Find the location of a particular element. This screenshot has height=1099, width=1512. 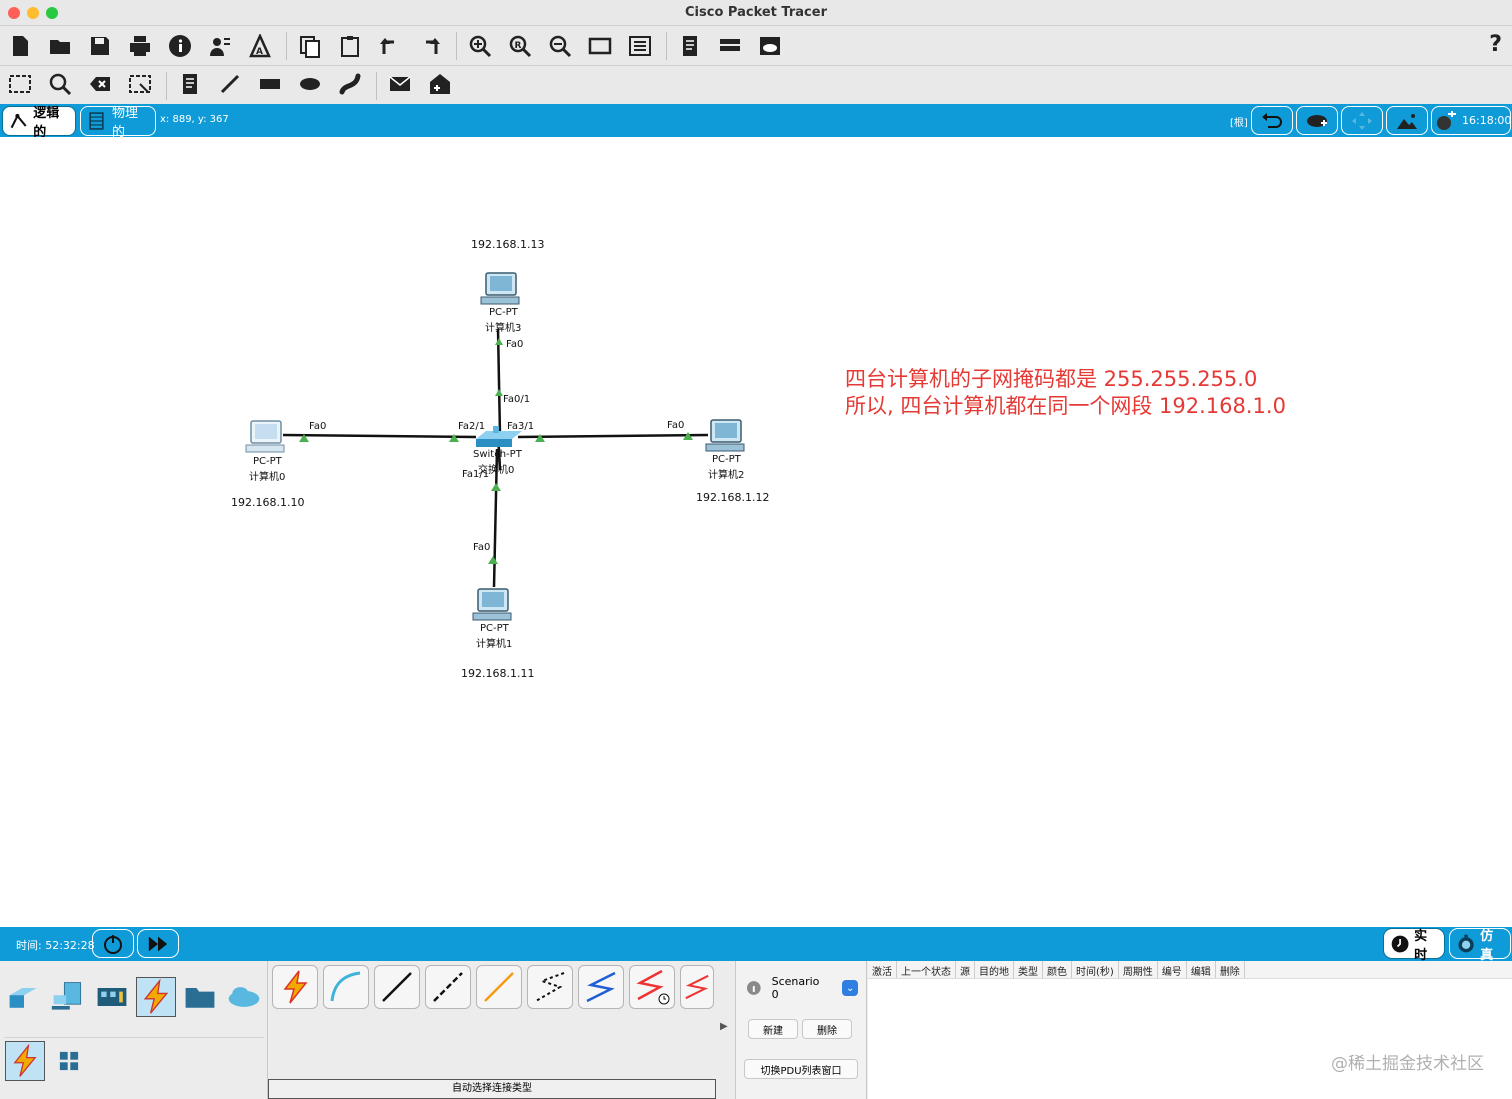

svg-text: A is located at coordinates (259, 52).